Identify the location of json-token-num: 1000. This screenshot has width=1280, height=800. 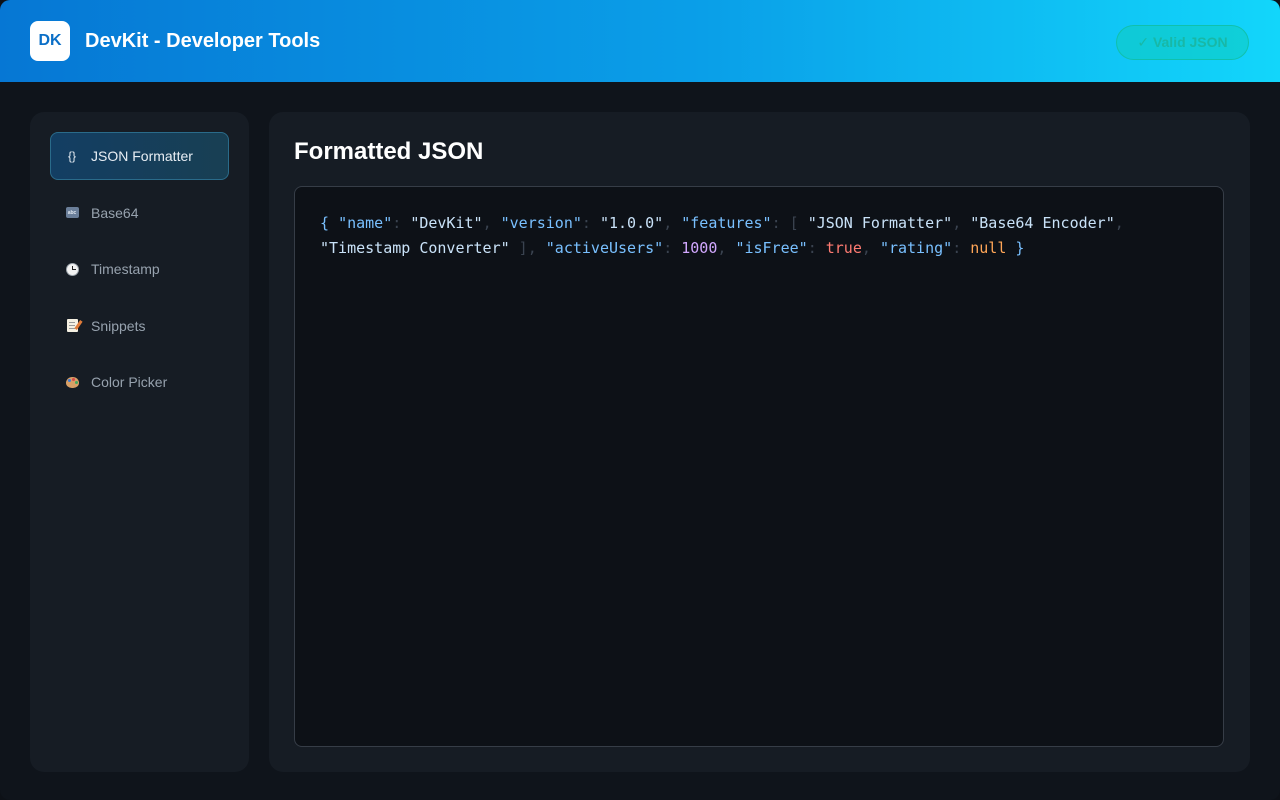
(699, 248).